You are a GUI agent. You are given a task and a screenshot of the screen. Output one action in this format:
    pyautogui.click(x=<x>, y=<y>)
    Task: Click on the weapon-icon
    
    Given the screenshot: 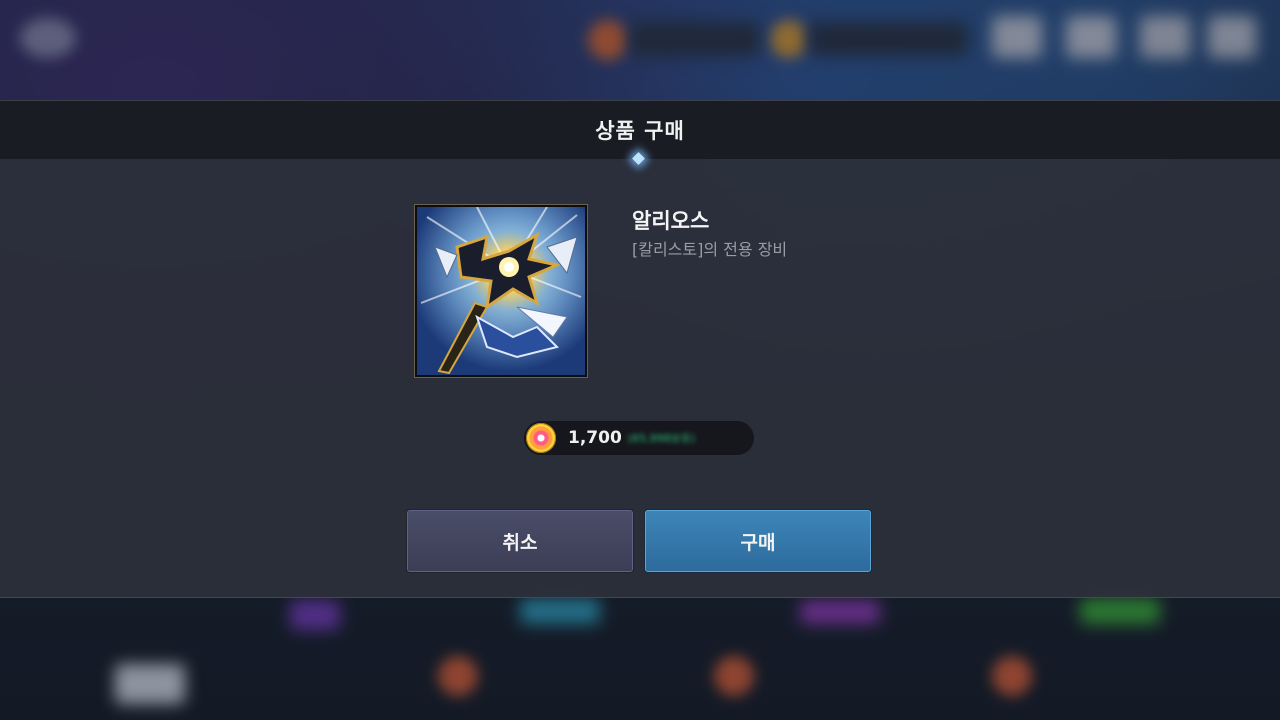 What is the action you would take?
    pyautogui.click(x=501, y=291)
    